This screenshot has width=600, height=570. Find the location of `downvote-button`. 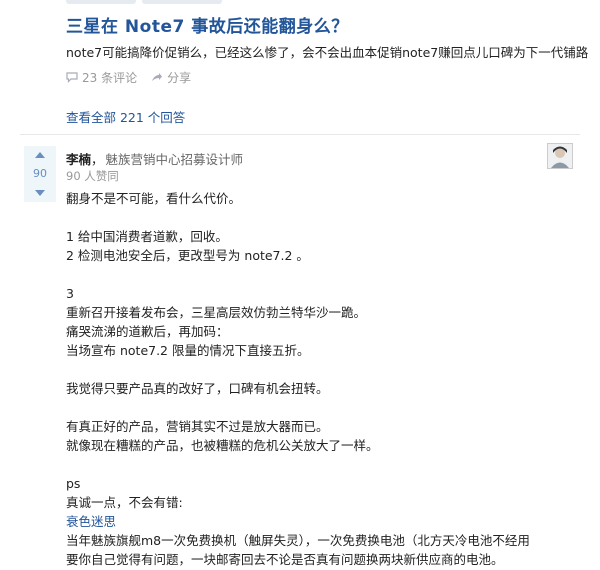

downvote-button is located at coordinates (40, 193).